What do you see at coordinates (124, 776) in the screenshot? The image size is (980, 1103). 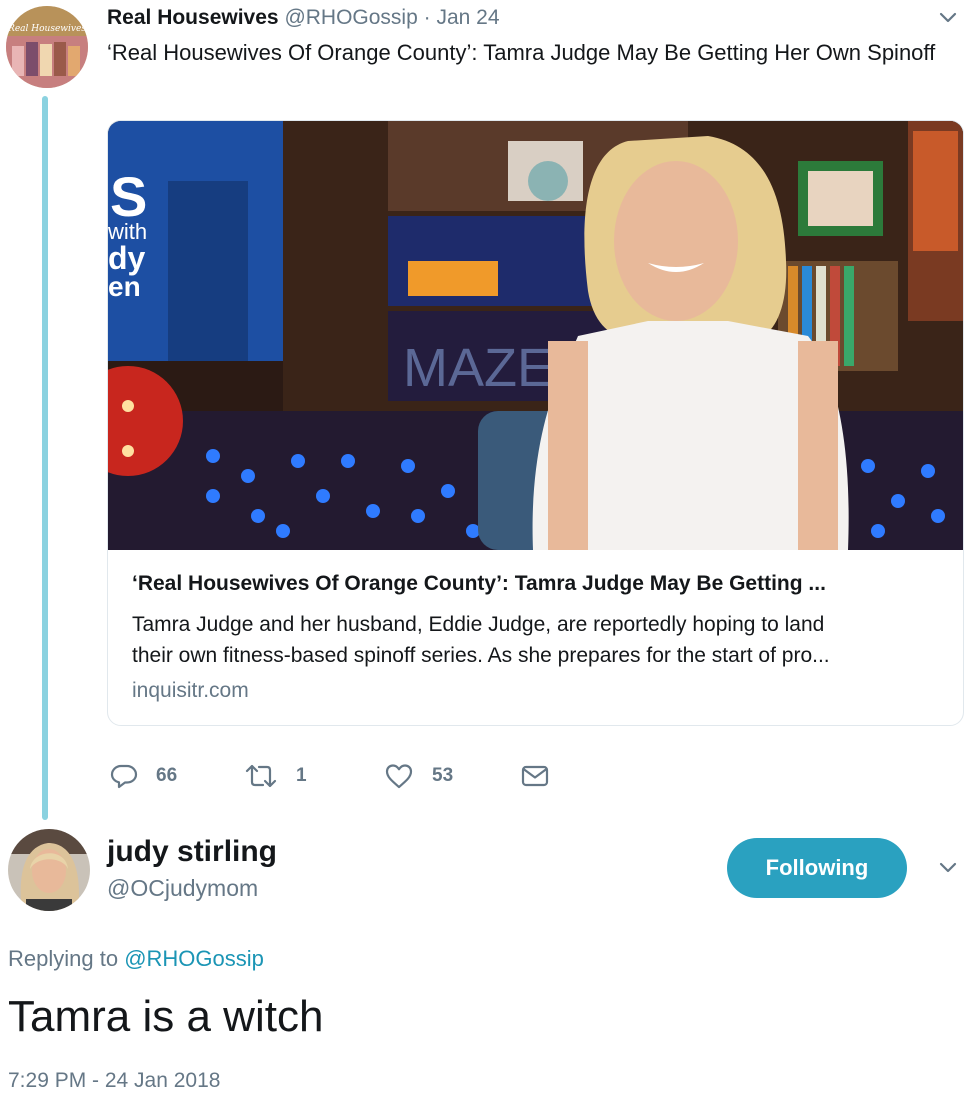 I see `reply-icon` at bounding box center [124, 776].